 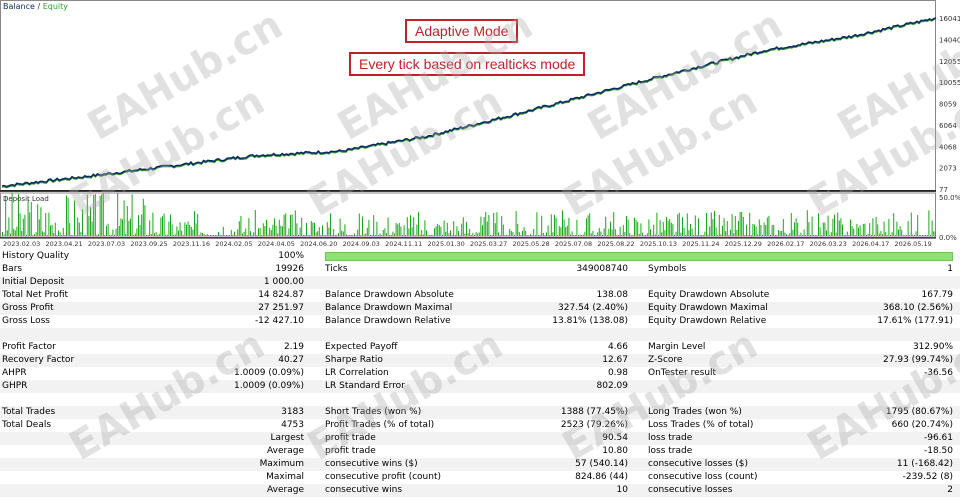 I want to click on row-value: 17.61% (177.91), so click(x=915, y=321).